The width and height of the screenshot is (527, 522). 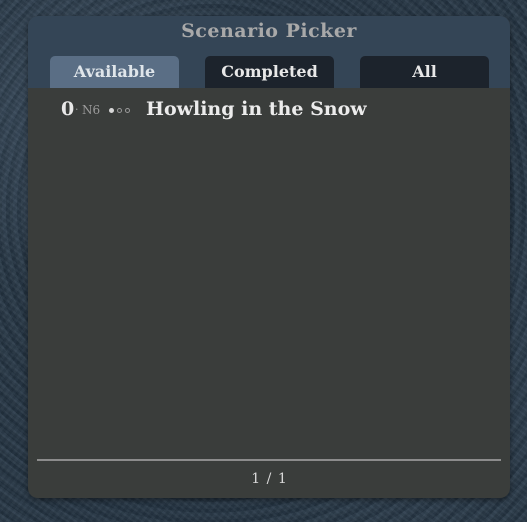 I want to click on panel-header: Scenario Picker Available Completed All, so click(x=269, y=52).